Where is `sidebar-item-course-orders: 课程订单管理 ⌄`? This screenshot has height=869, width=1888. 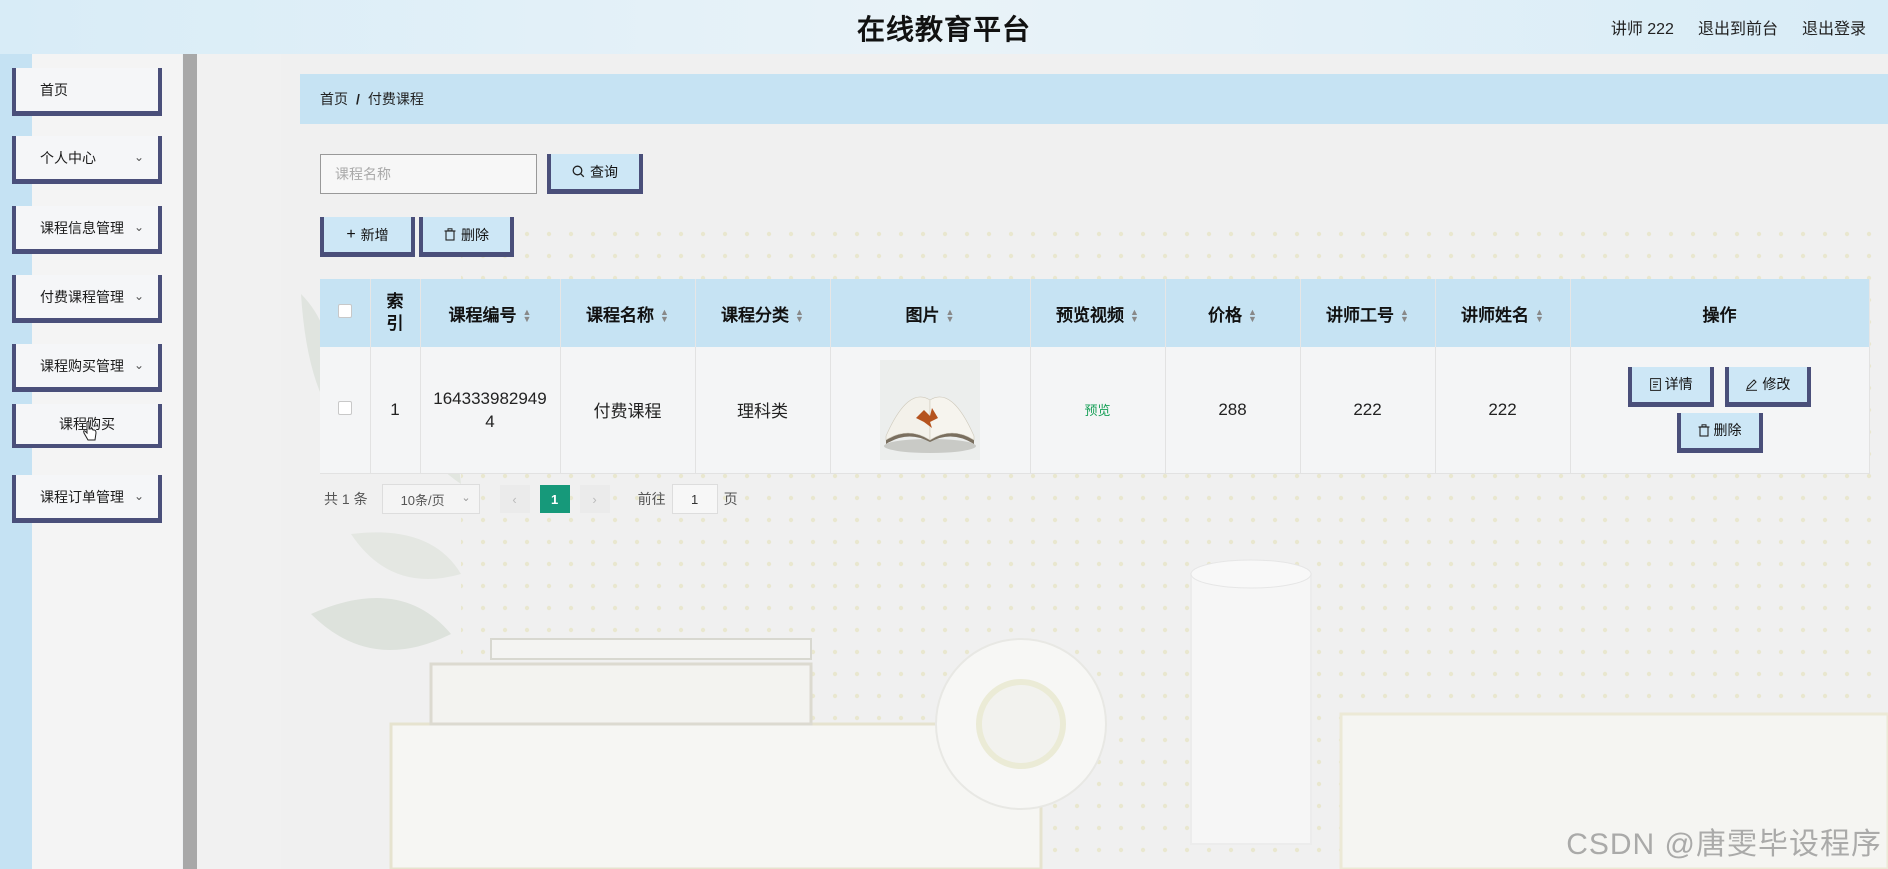 sidebar-item-course-orders: 课程订单管理 ⌄ is located at coordinates (87, 499).